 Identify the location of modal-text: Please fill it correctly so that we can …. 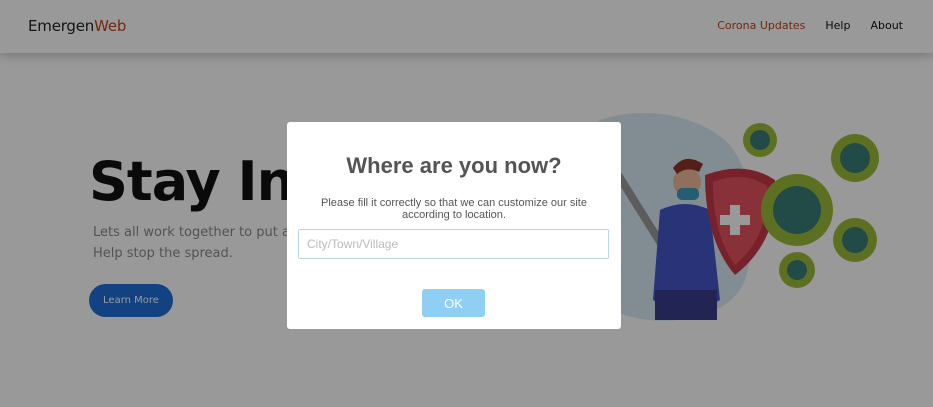
(454, 209).